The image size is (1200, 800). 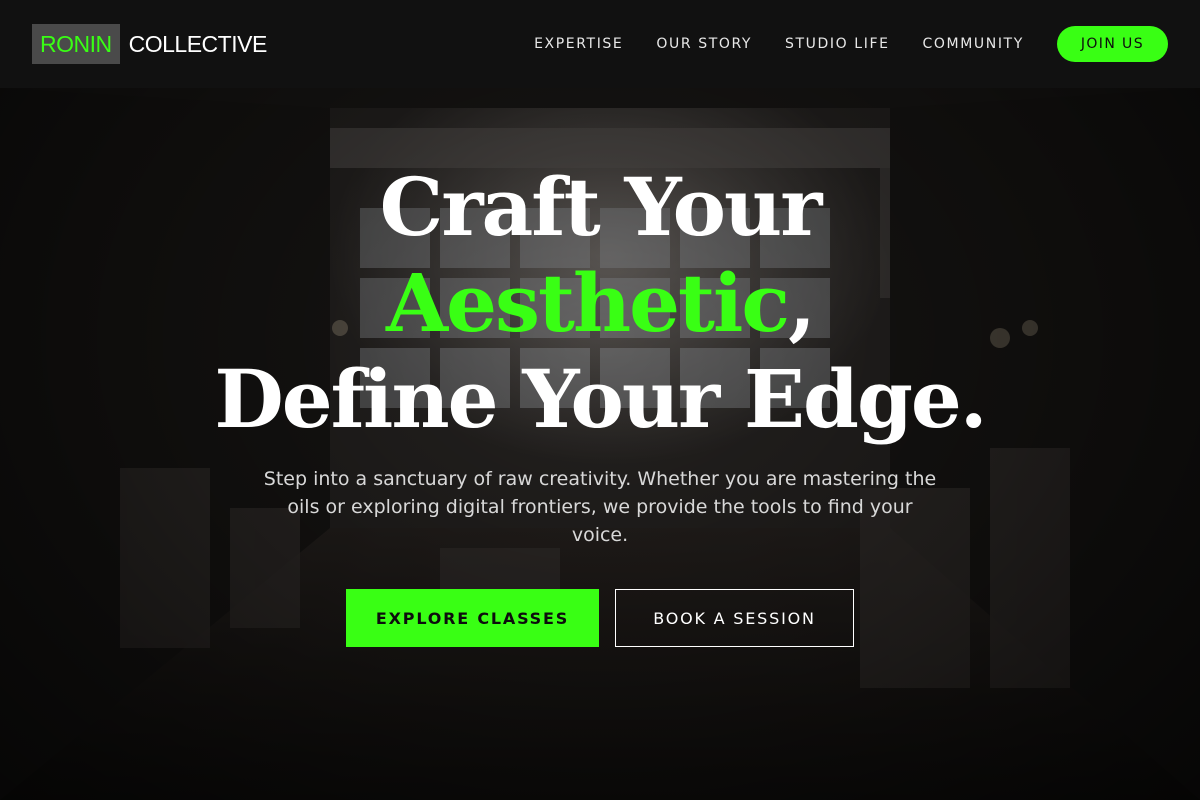 I want to click on logo-text: COLLECTIVE, so click(x=198, y=43).